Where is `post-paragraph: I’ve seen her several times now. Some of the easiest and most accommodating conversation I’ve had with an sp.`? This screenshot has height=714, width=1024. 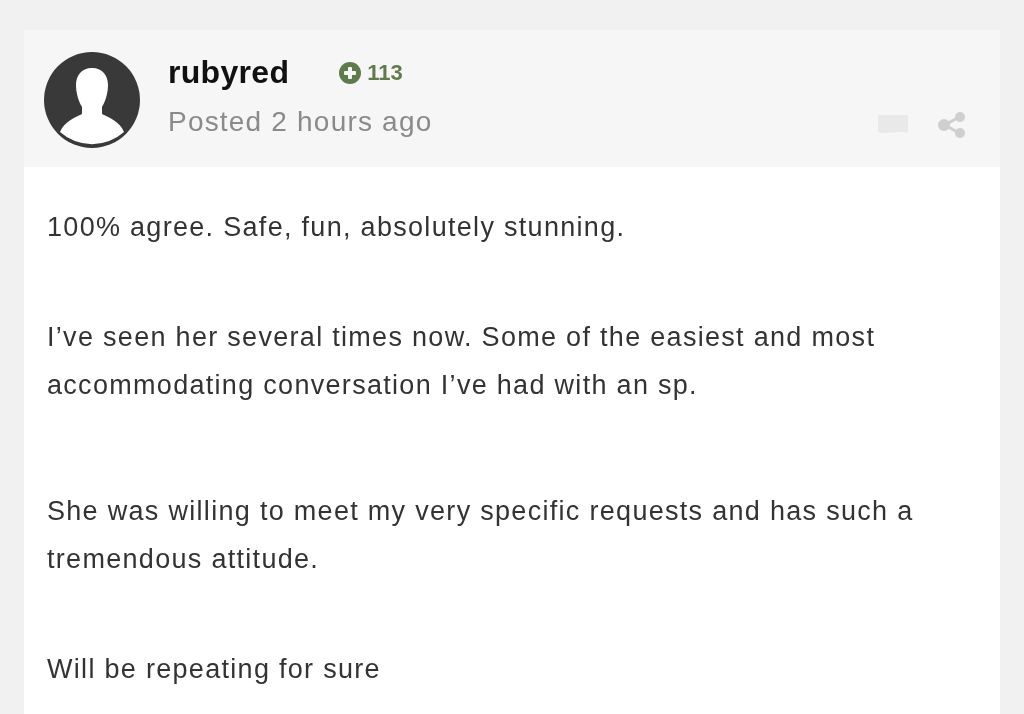 post-paragraph: I’ve seen her several times now. Some of the easiest and most accommodating conversation I’ve had with an sp. is located at coordinates (462, 361).